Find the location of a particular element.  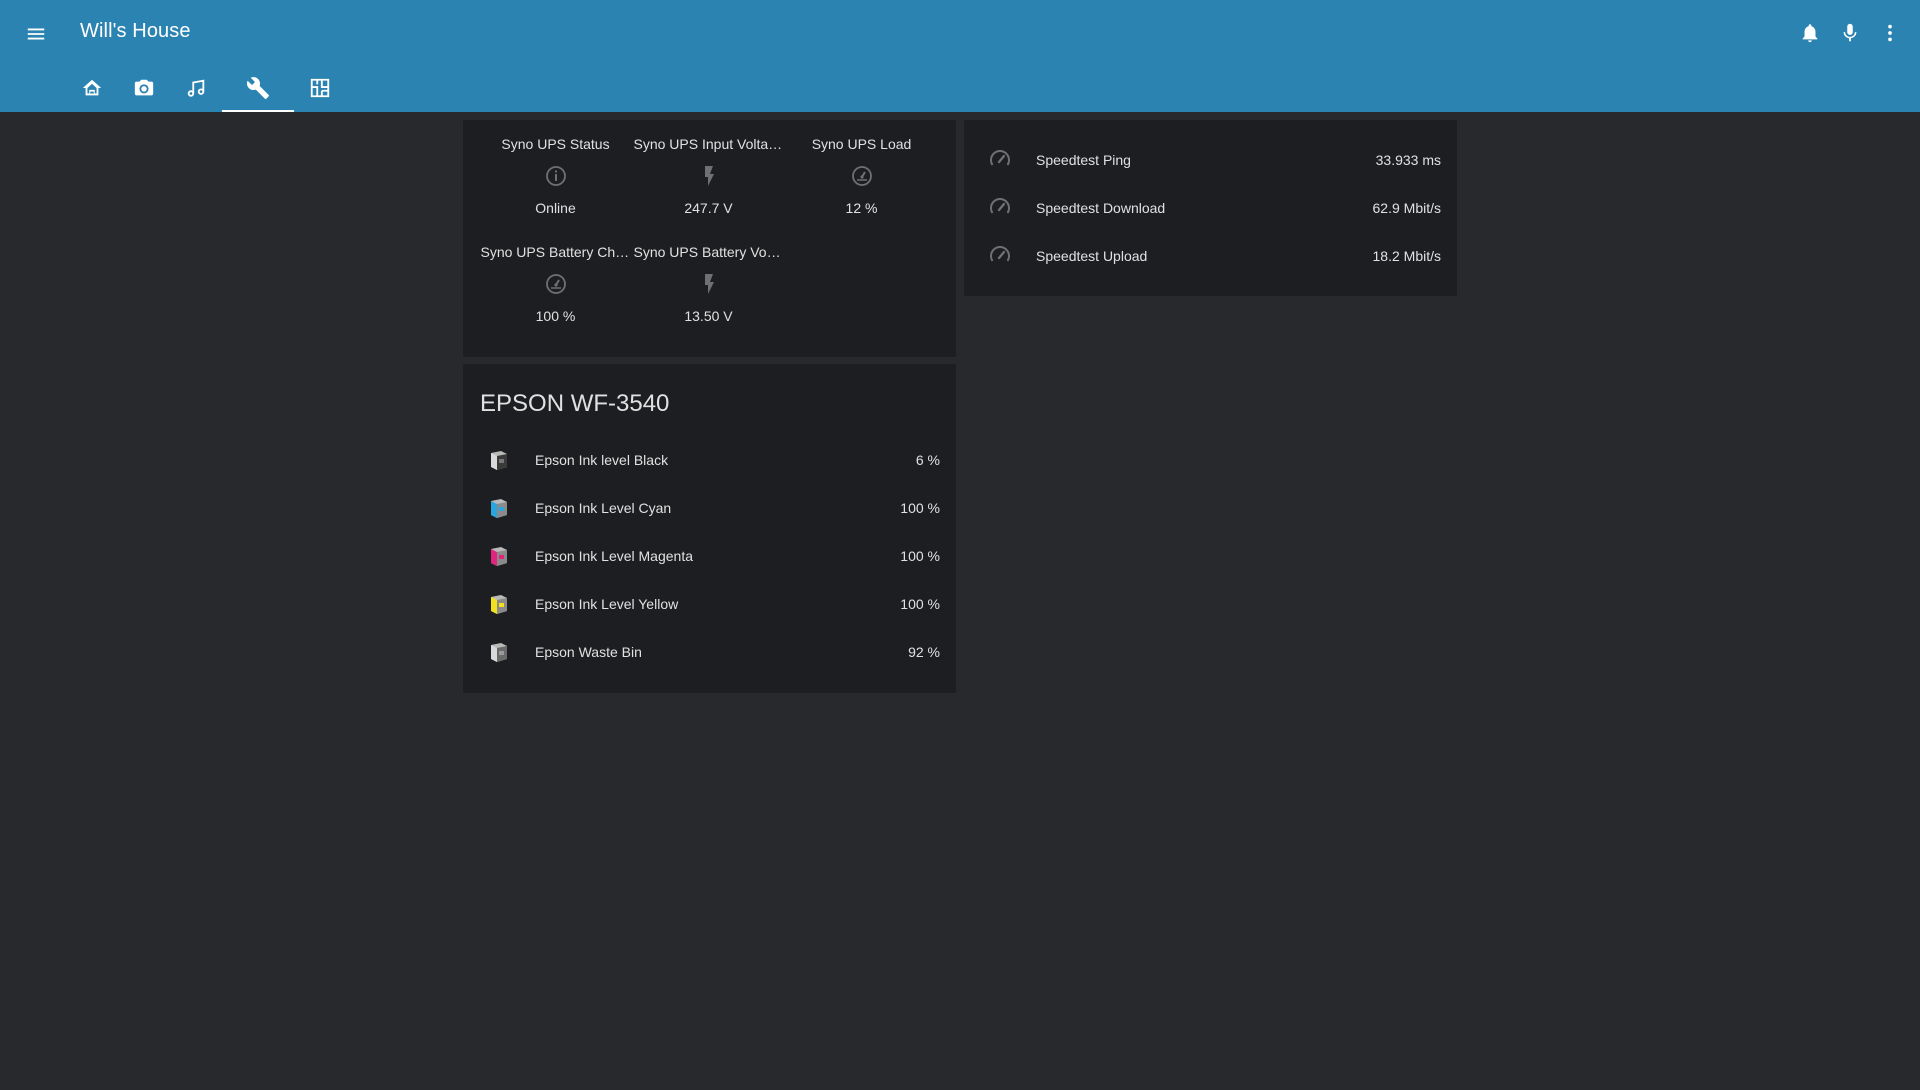

entity-name: Speedtest Ping is located at coordinates (1083, 160).